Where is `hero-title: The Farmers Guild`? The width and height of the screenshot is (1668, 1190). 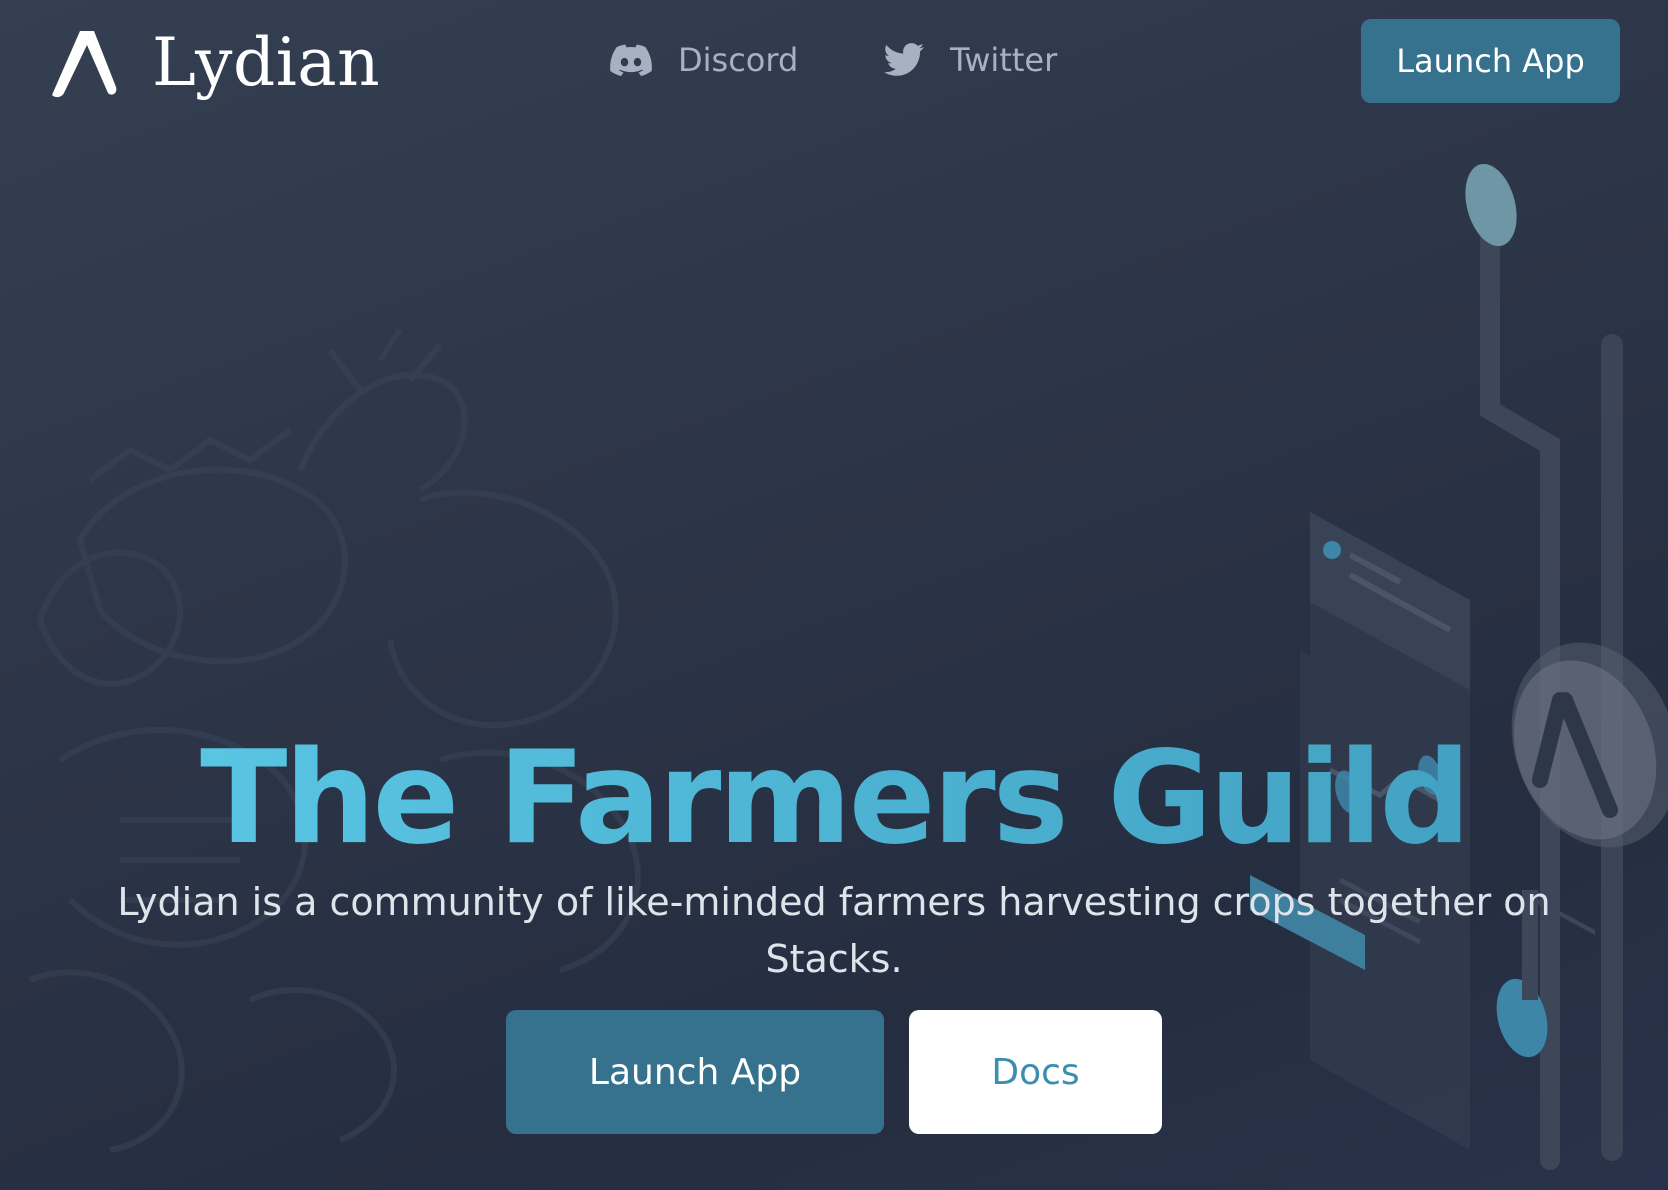
hero-title: The Farmers Guild is located at coordinates (834, 799).